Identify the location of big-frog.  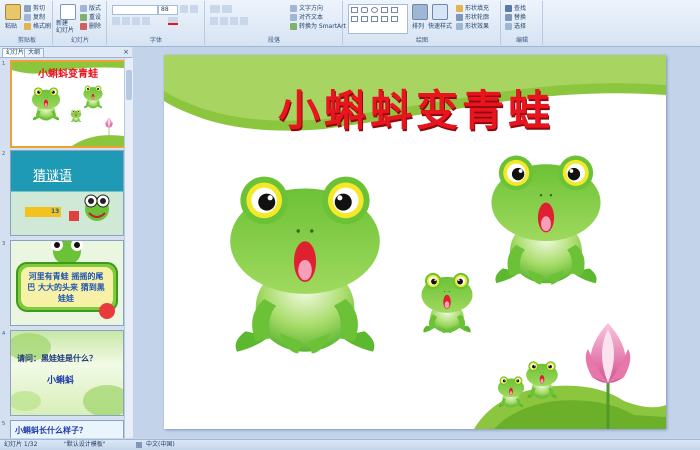
(305, 265).